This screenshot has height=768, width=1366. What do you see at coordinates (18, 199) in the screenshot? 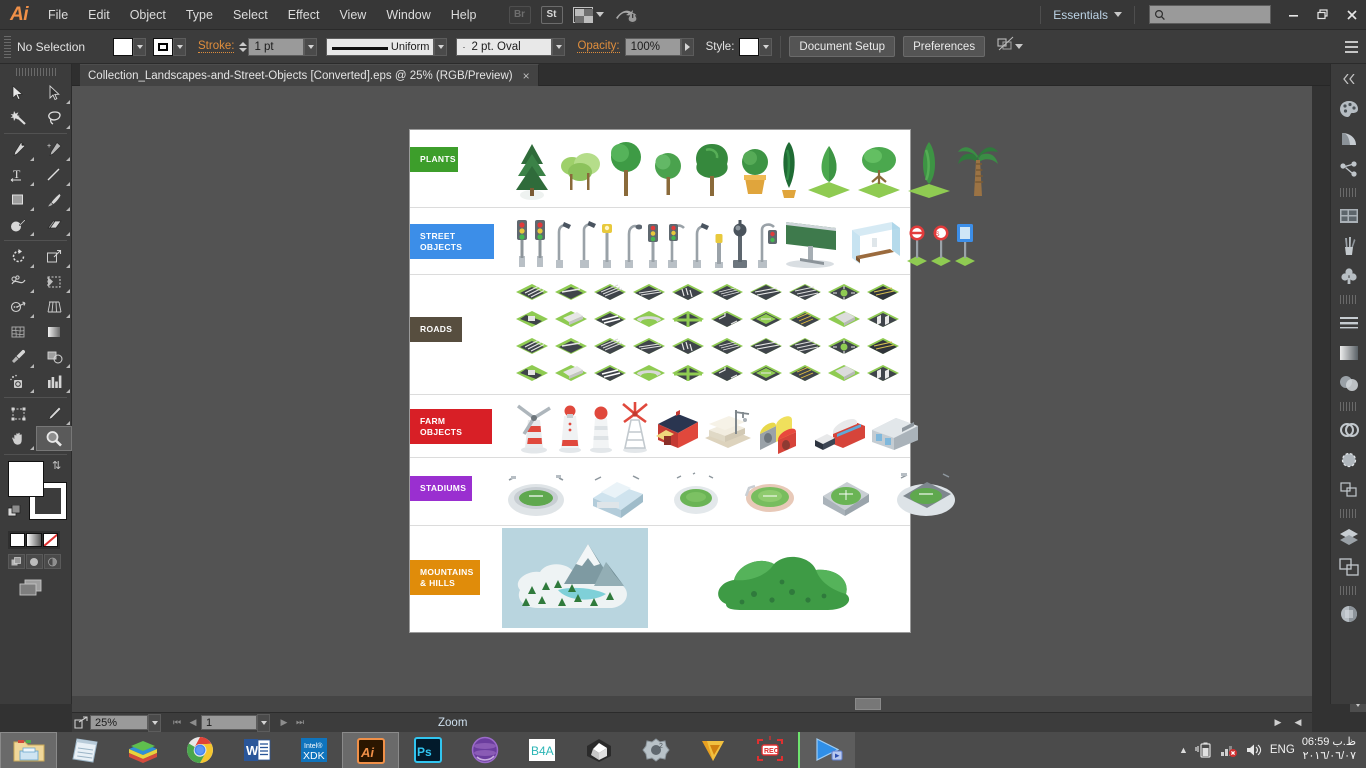
I see `rectangle-tool` at bounding box center [18, 199].